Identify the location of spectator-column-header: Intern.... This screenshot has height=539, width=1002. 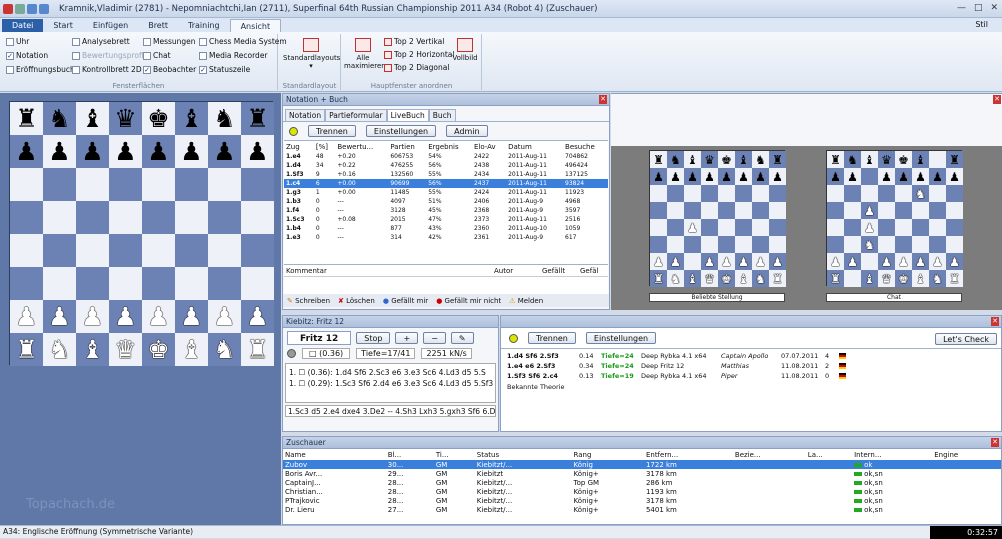
(892, 454).